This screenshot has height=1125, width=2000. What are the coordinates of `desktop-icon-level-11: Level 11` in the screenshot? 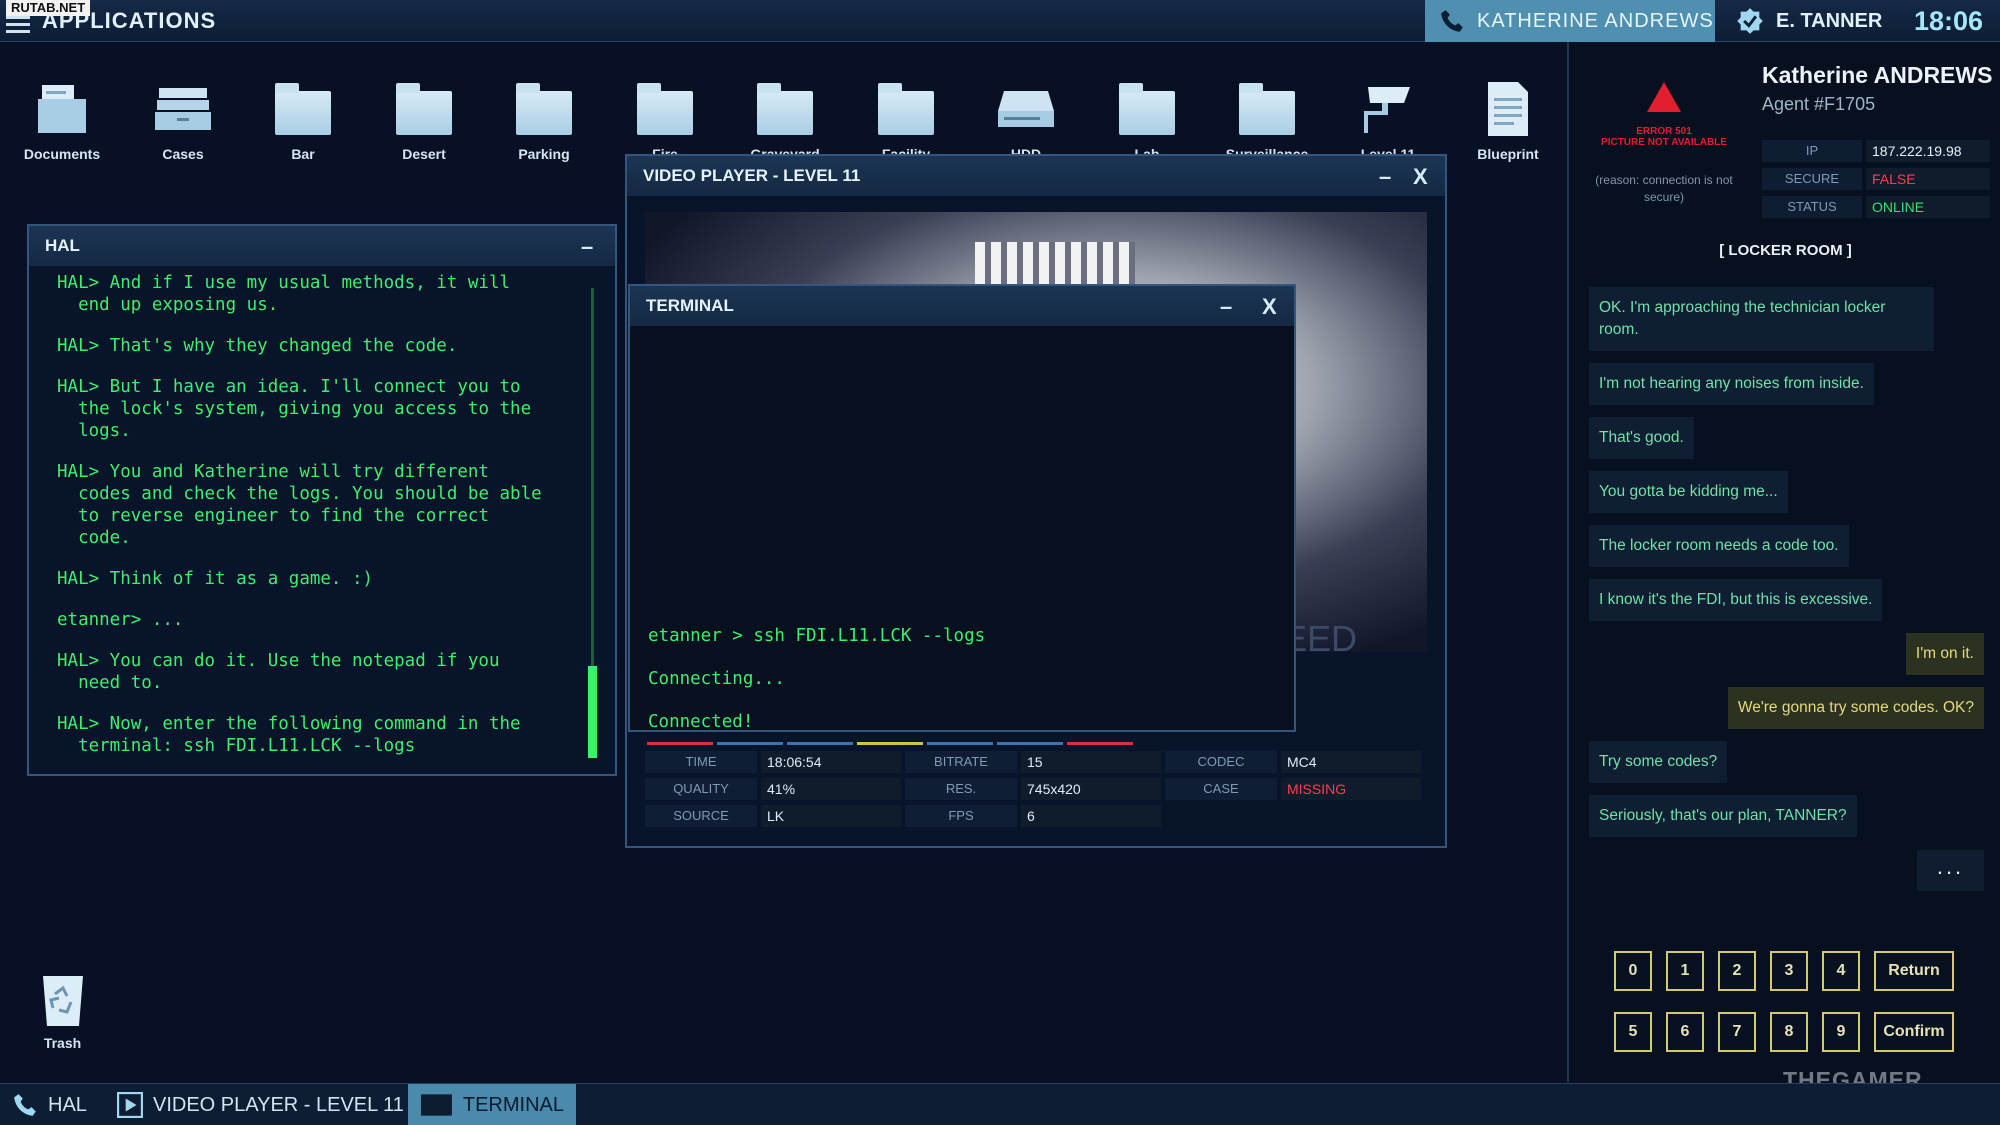 It's located at (1388, 118).